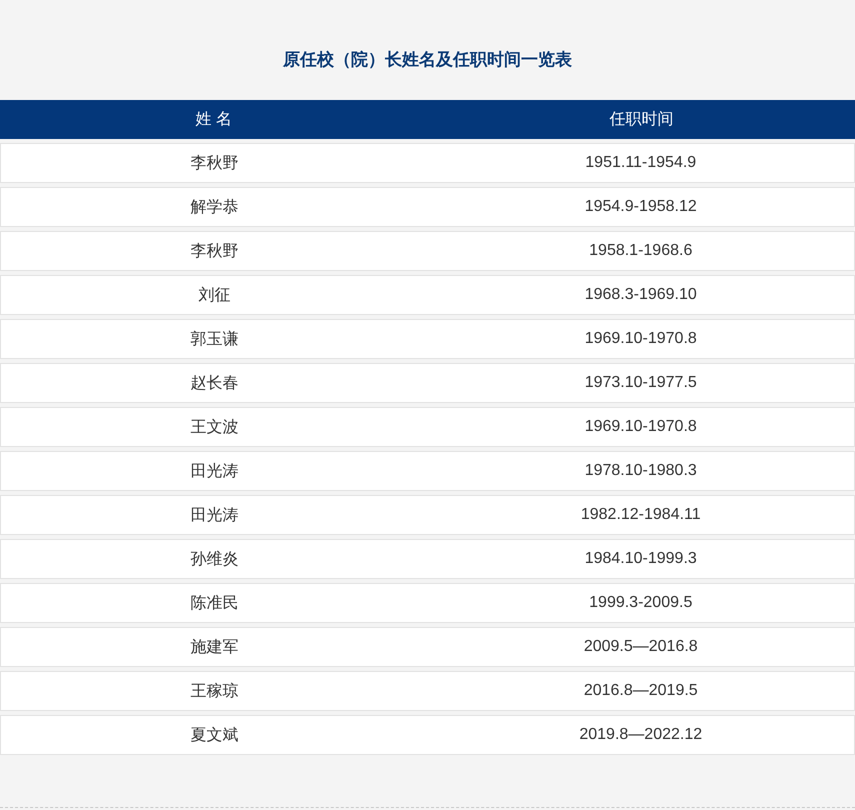  I want to click on table-cell-text: 解学恭, so click(214, 208).